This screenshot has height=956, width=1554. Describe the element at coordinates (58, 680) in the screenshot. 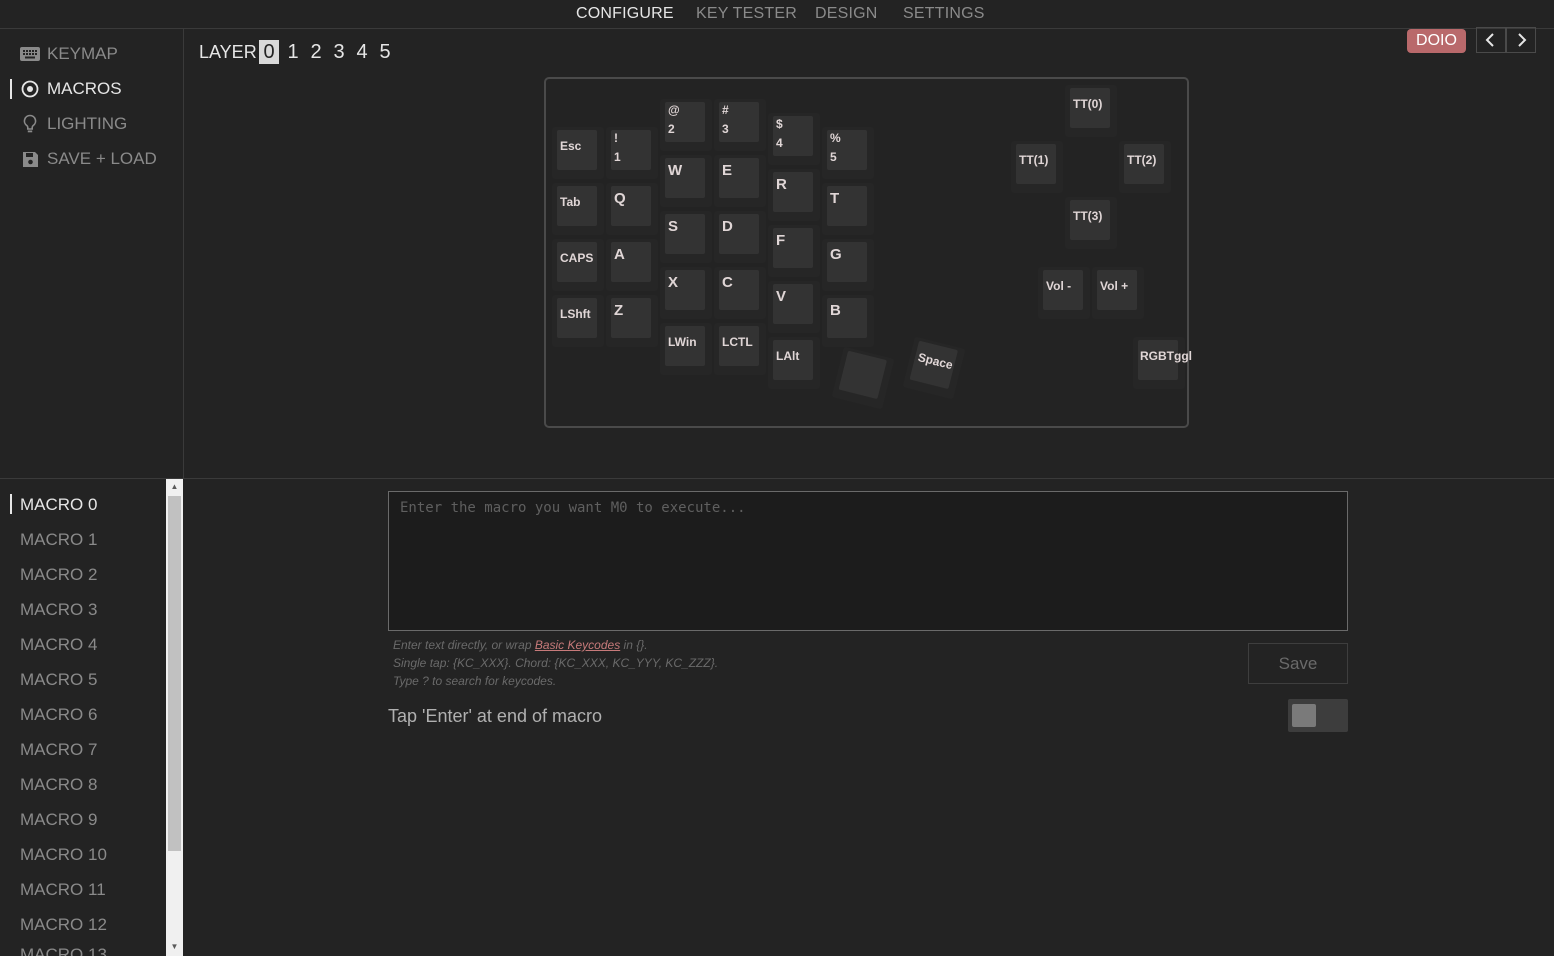

I see `macro-item-5: MACRO 5` at that location.